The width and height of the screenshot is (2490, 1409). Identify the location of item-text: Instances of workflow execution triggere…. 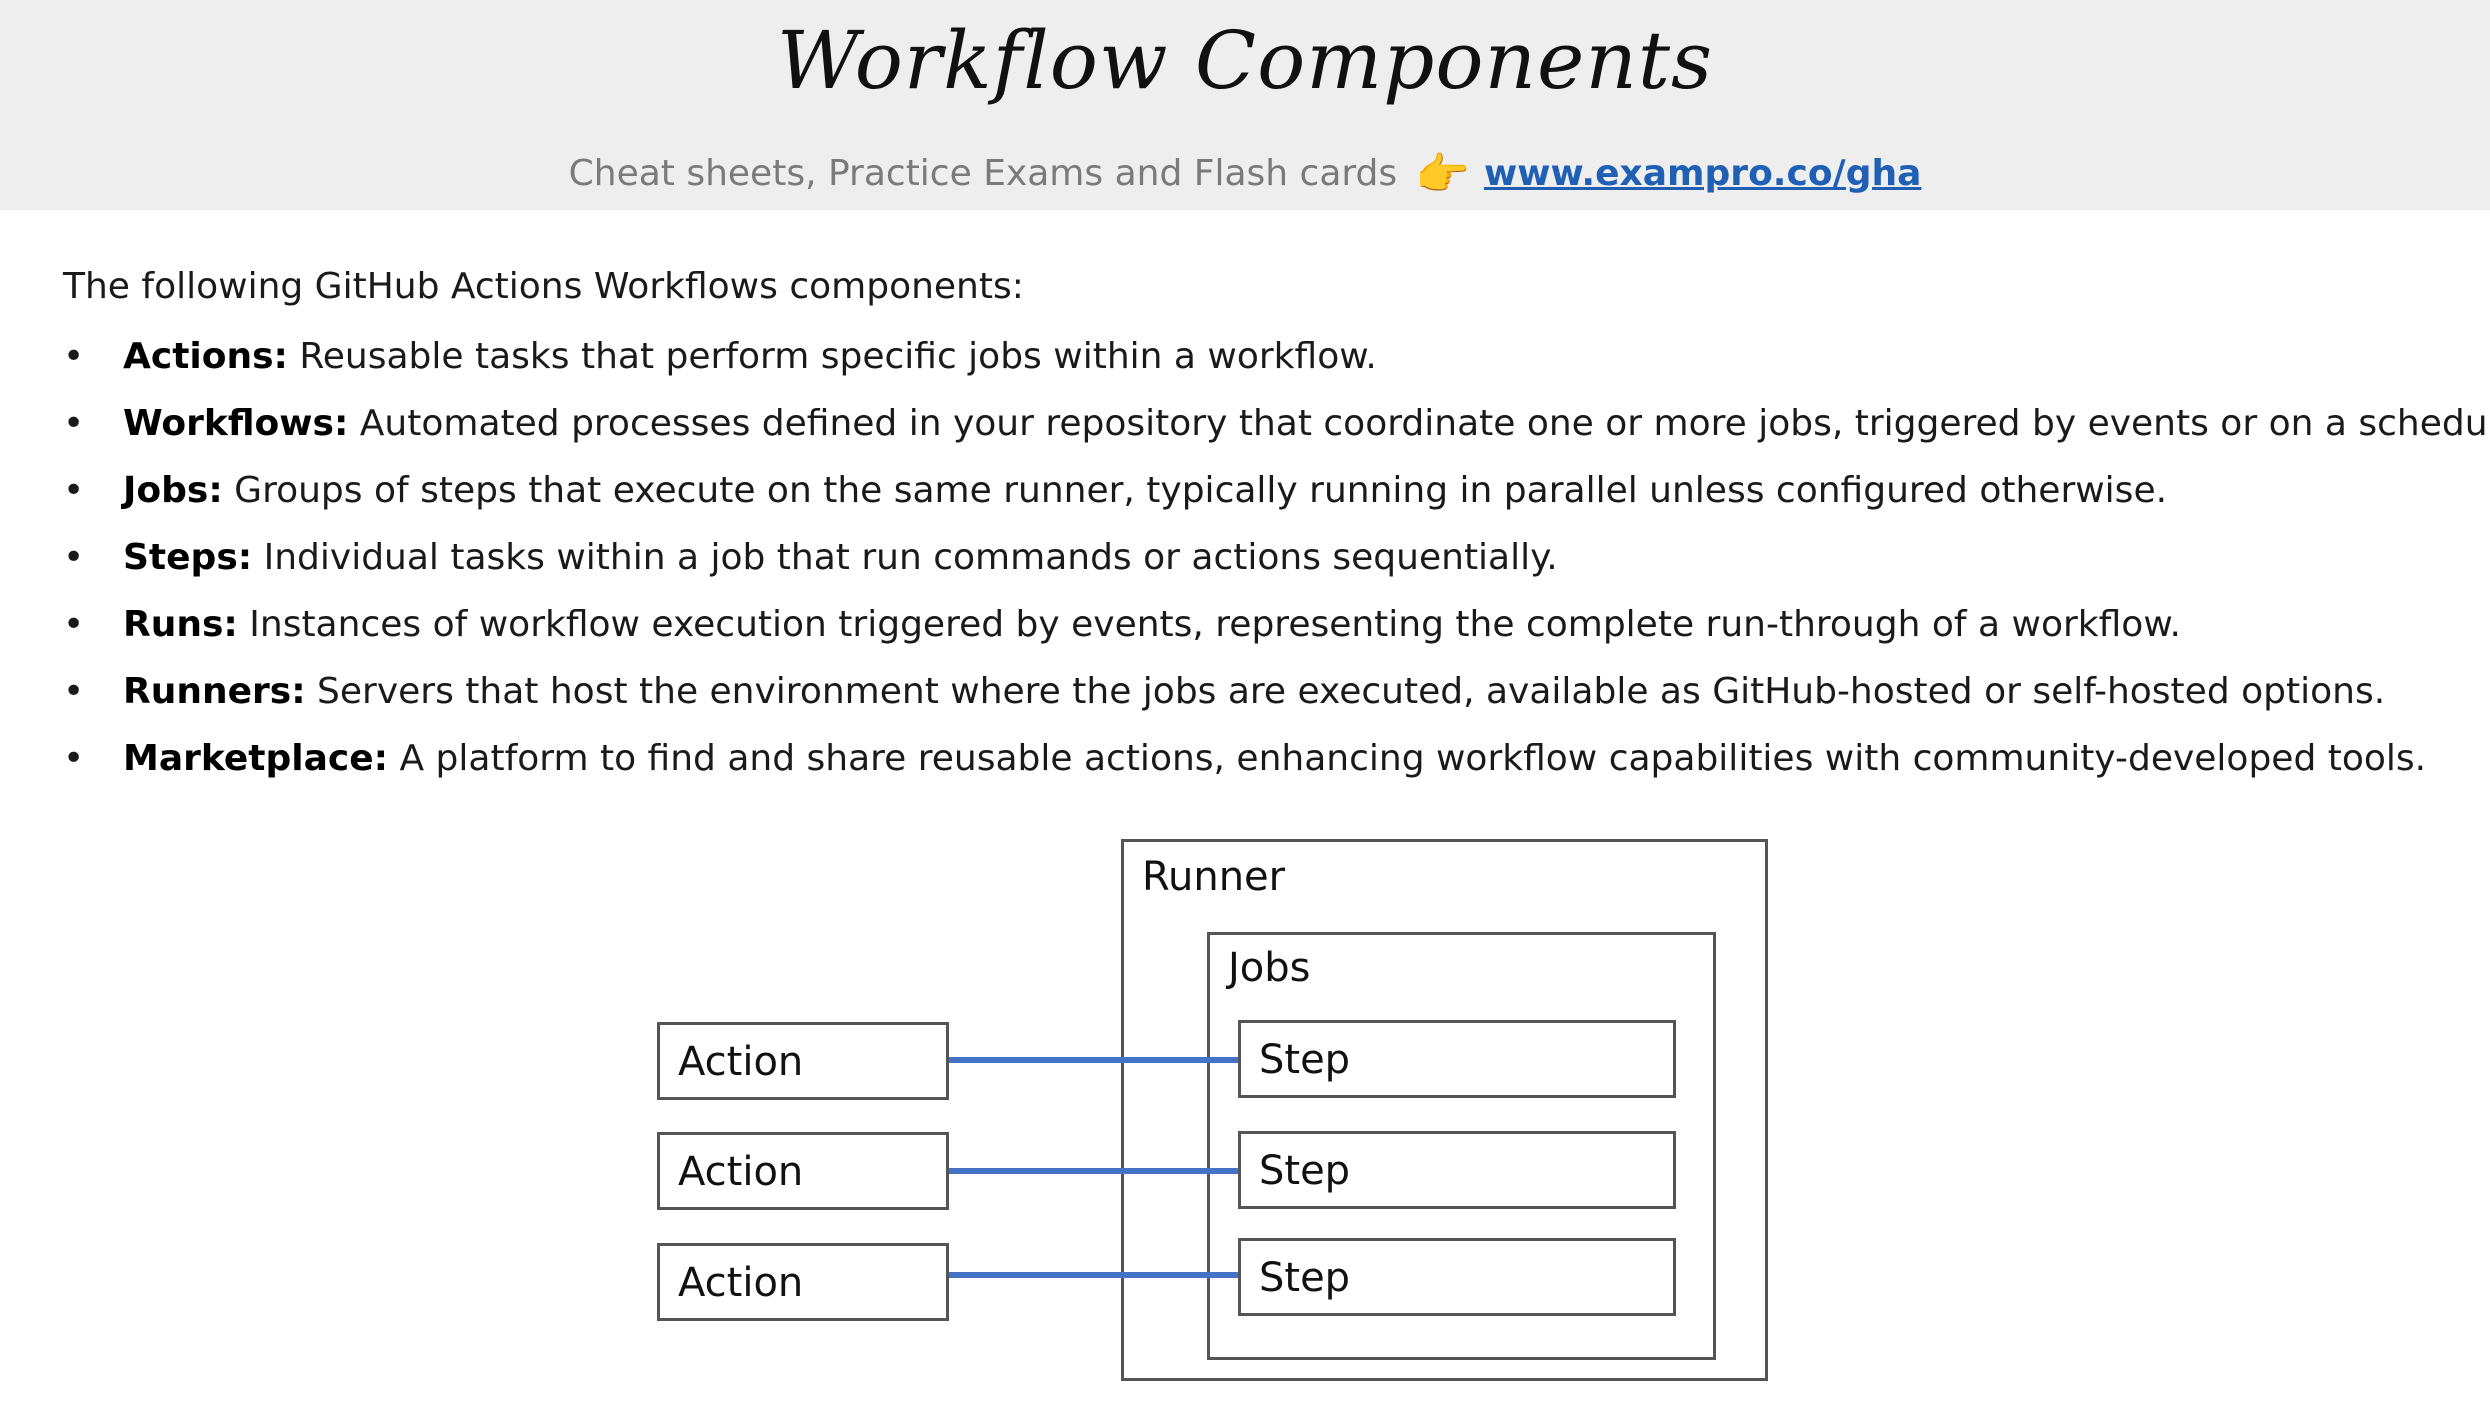
(1209, 624).